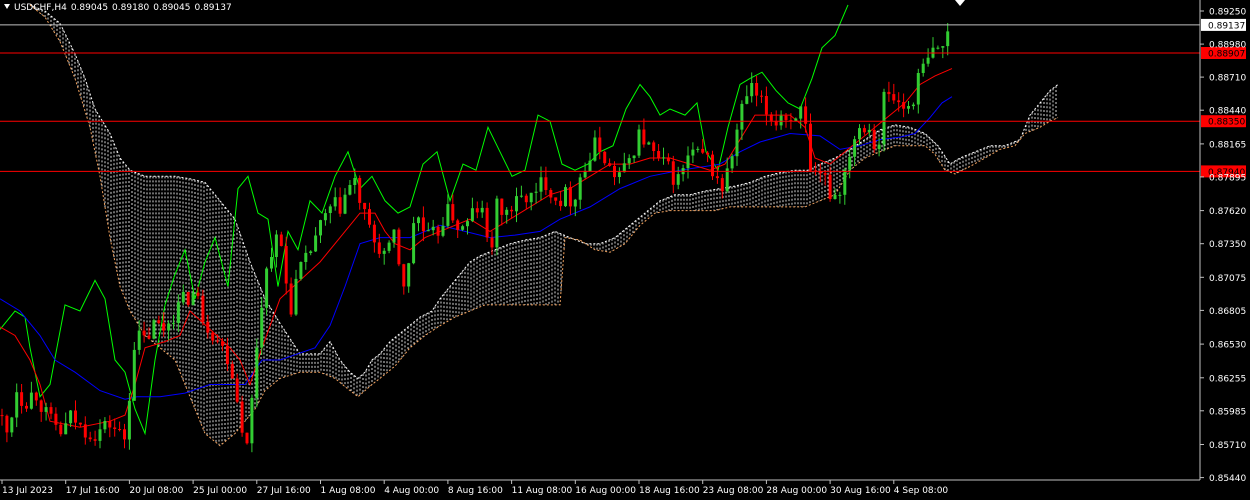  Describe the element at coordinates (1226, 26) in the screenshot. I see `current-price-tag-text: 0.89137` at that location.